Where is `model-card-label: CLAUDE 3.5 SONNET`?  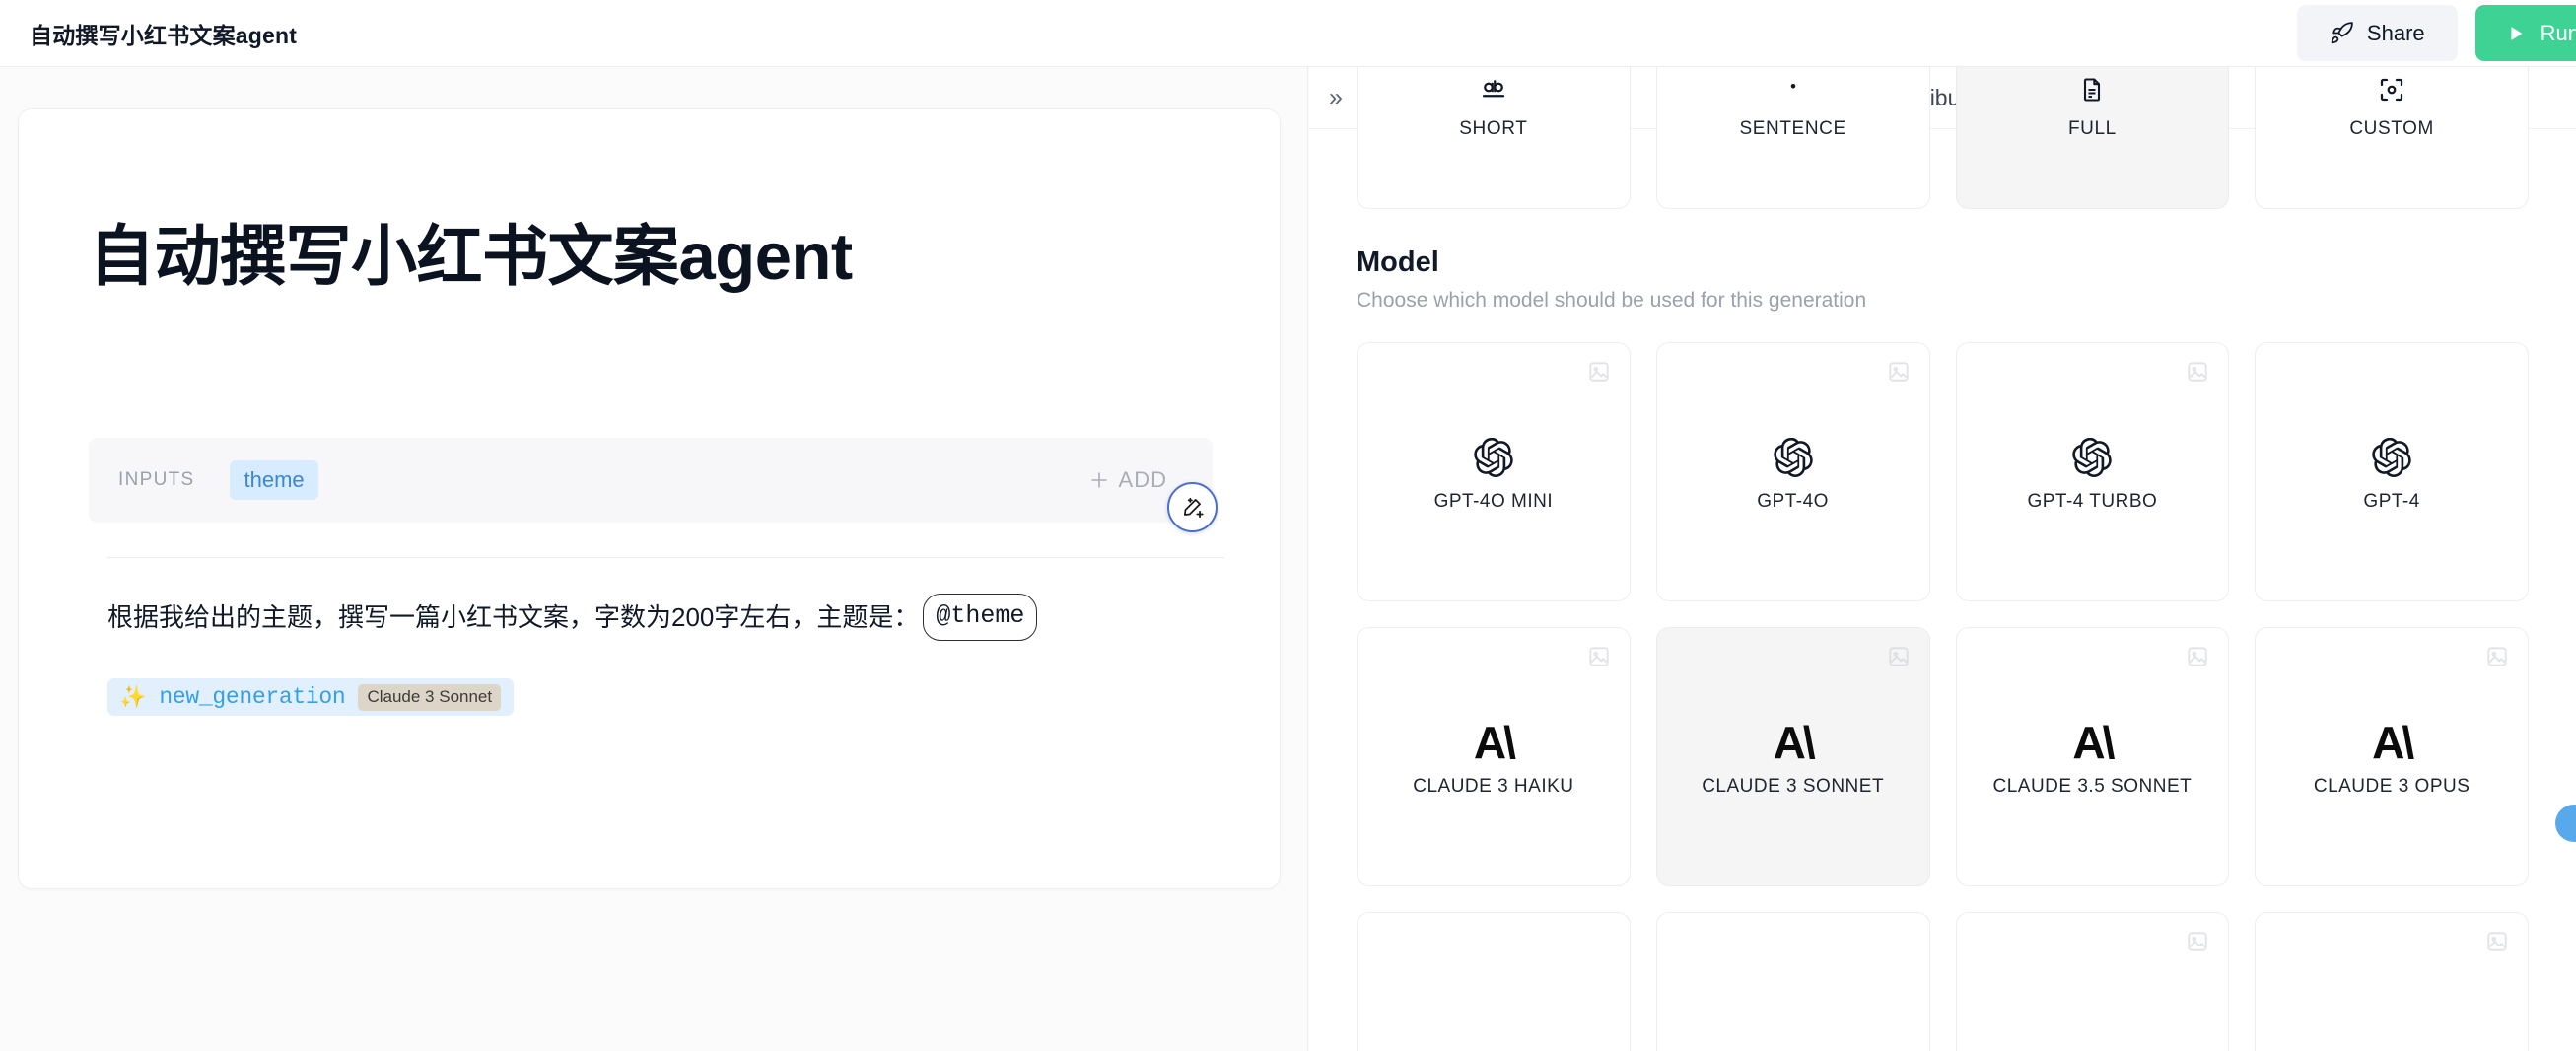 model-card-label: CLAUDE 3.5 SONNET is located at coordinates (2093, 786).